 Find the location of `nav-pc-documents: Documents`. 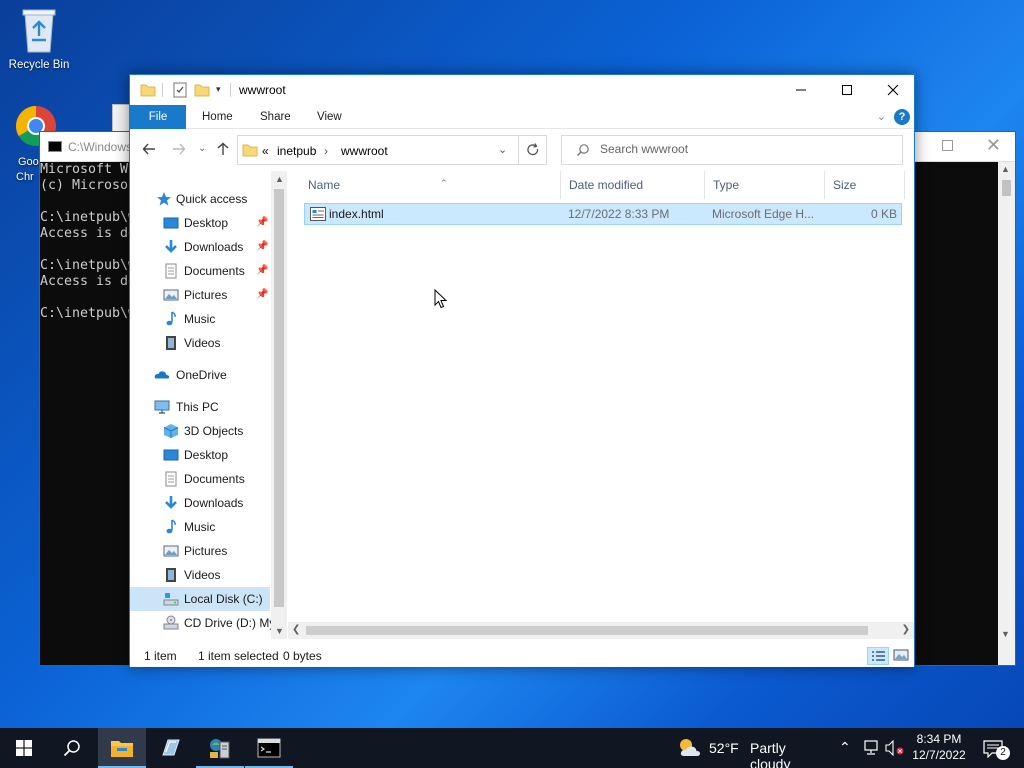

nav-pc-documents: Documents is located at coordinates (200, 479).